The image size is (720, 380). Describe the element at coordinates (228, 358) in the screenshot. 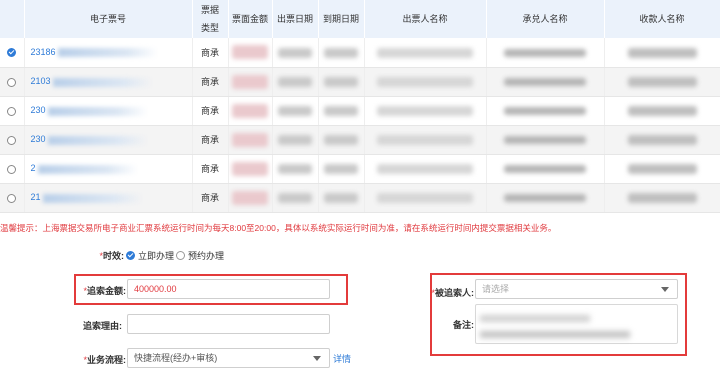

I see `process-select: 快捷流程(经办+审核)` at that location.